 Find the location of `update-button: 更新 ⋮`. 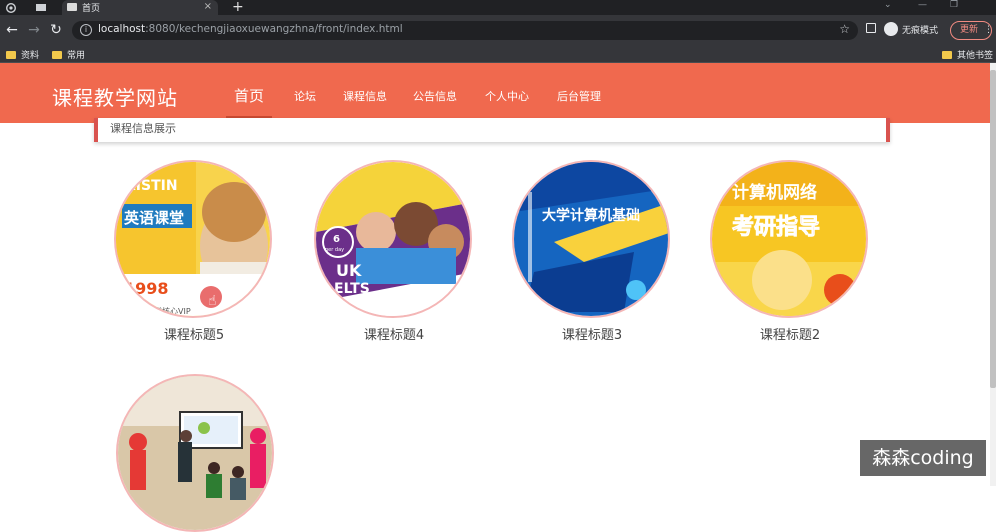

update-button: 更新 ⋮ is located at coordinates (971, 30).